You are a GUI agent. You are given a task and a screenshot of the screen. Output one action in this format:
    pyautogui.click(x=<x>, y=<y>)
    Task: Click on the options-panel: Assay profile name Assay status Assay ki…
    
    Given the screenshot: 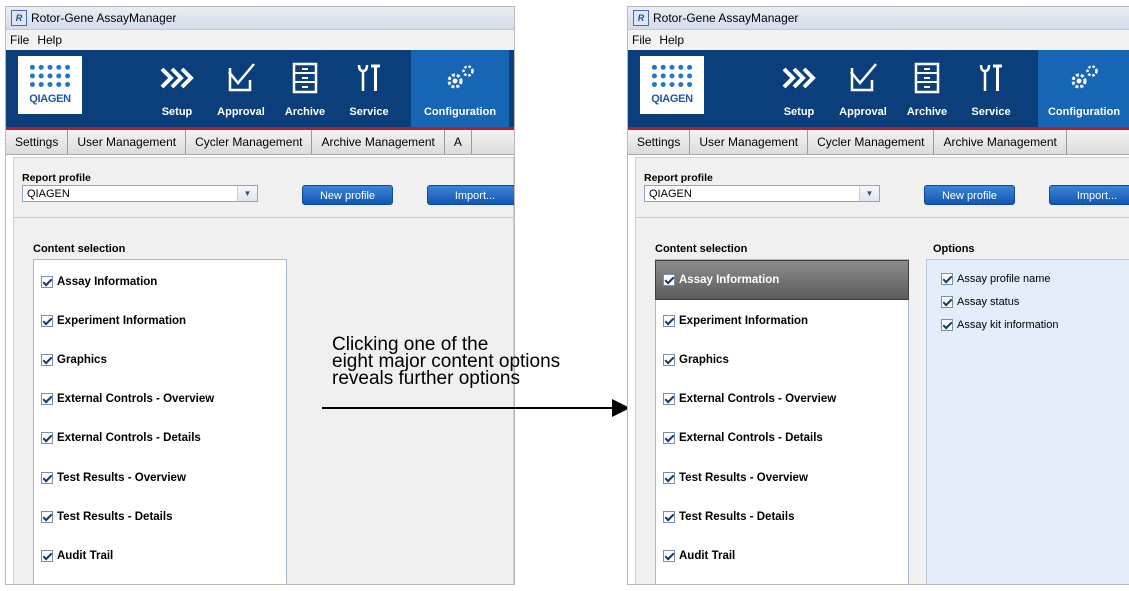 What is the action you would take?
    pyautogui.click(x=1027, y=421)
    